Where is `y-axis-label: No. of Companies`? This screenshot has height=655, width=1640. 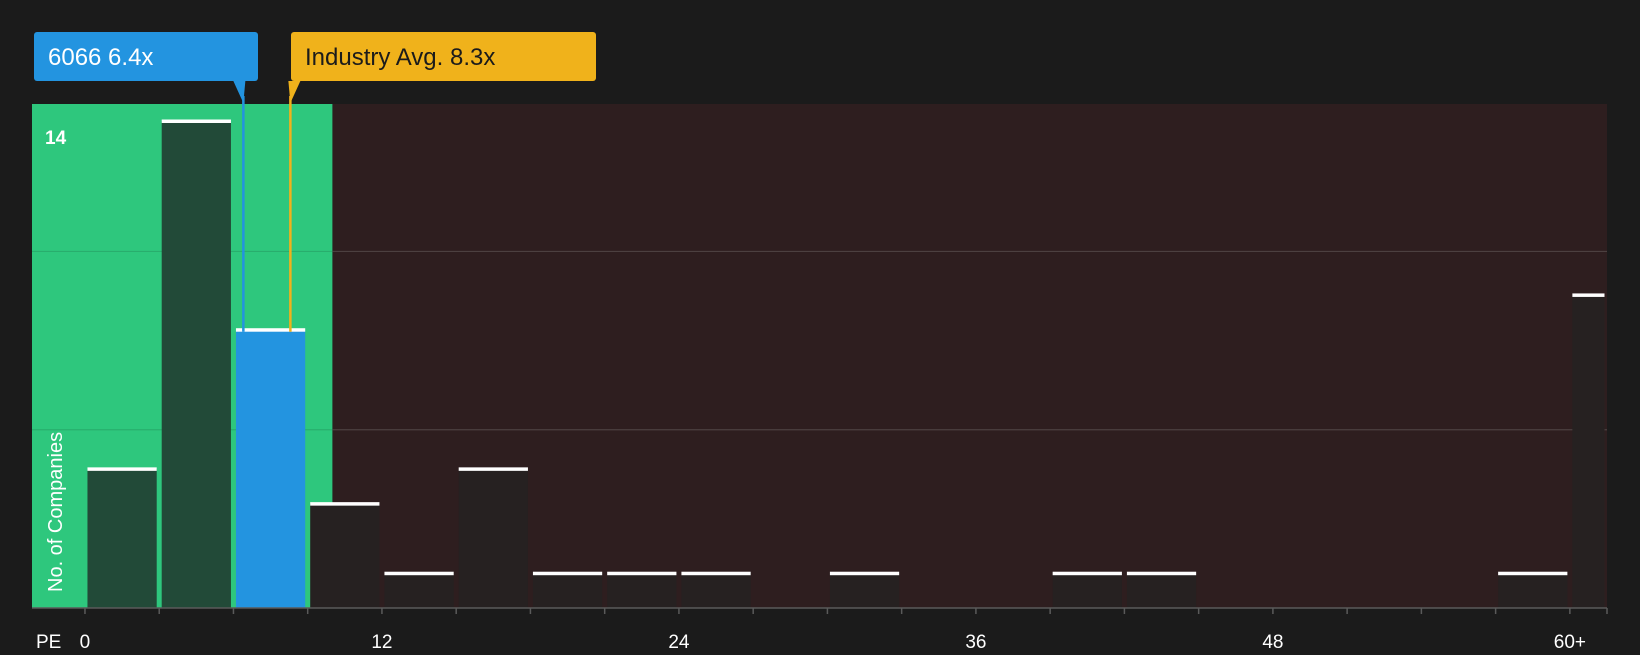 y-axis-label: No. of Companies is located at coordinates (56, 512).